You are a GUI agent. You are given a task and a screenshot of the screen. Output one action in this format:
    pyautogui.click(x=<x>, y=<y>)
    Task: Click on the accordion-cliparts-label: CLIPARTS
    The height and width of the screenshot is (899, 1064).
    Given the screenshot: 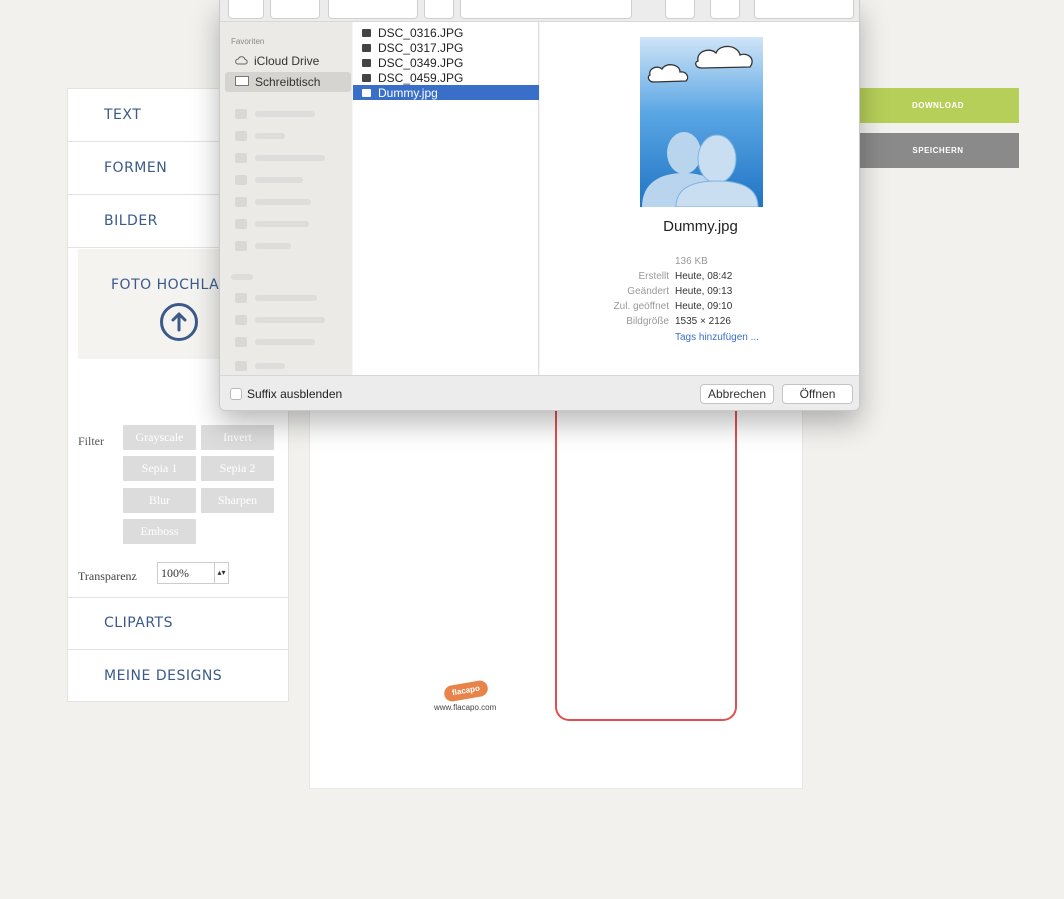 What is the action you would take?
    pyautogui.click(x=138, y=623)
    